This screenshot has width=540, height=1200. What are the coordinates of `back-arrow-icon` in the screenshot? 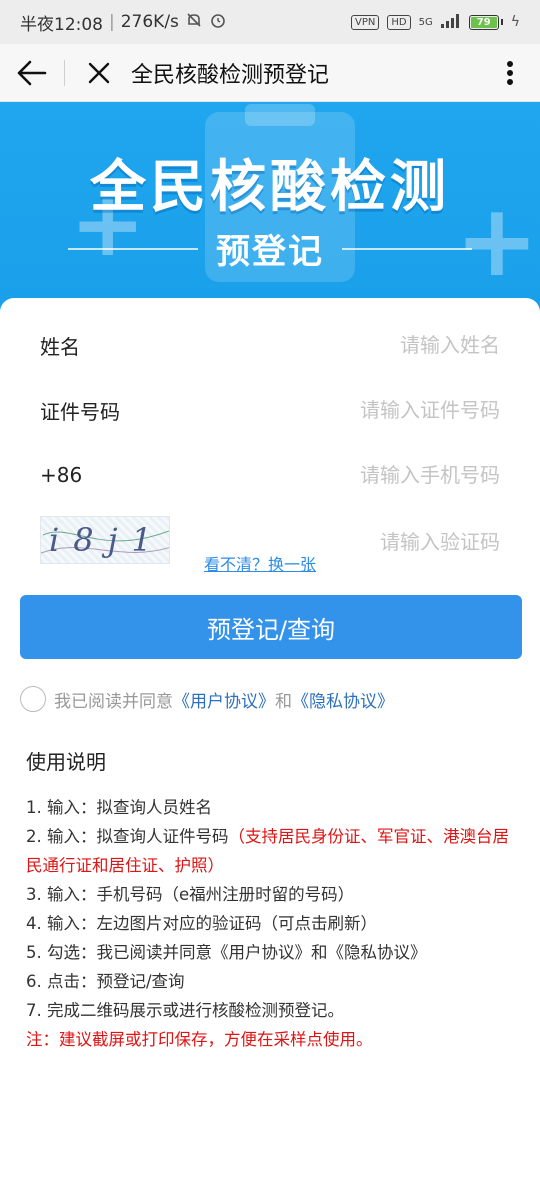 It's located at (32, 72).